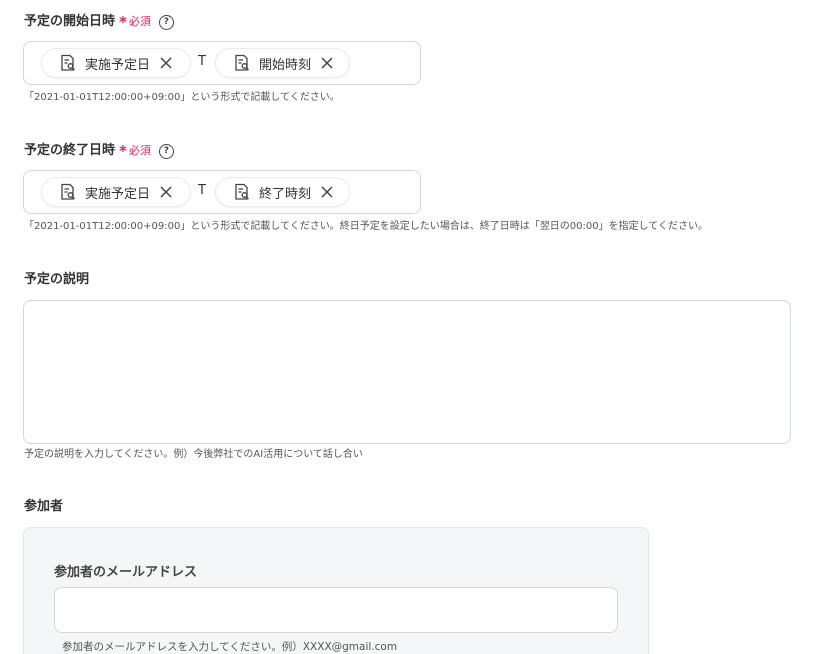 This screenshot has width=820, height=654. I want to click on description-label: 予定の説明, so click(56, 280).